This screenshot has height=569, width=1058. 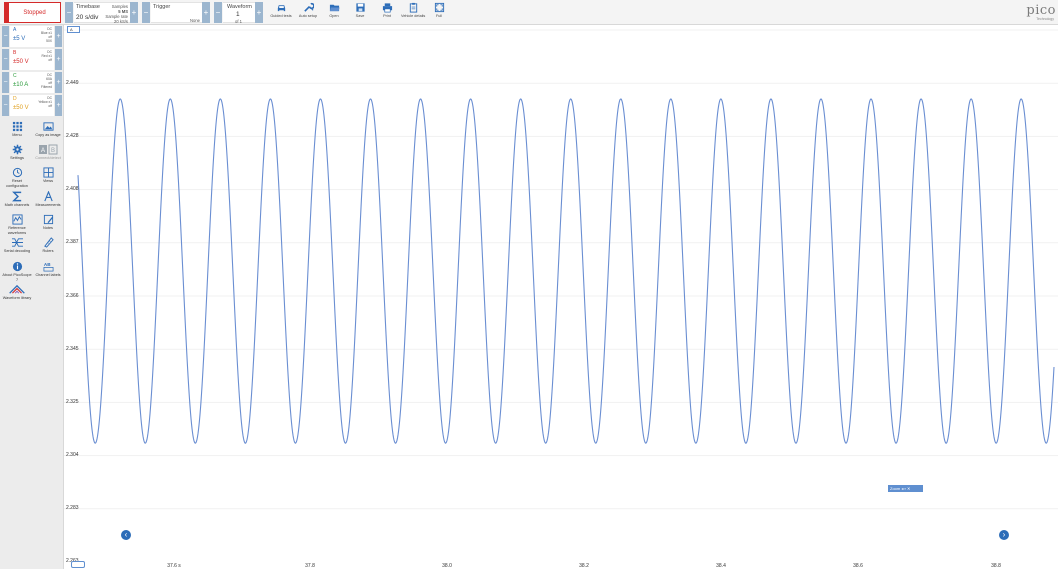 I want to click on sample-rate-value: 20 kS/s, so click(x=121, y=21).